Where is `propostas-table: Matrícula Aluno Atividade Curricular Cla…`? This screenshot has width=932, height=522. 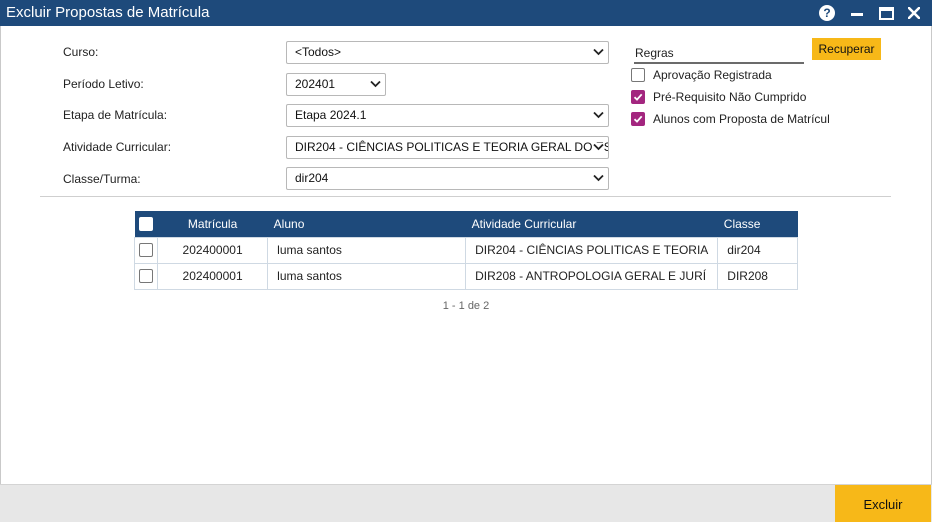
propostas-table: Matrícula Aluno Atividade Curricular Cla… is located at coordinates (466, 250).